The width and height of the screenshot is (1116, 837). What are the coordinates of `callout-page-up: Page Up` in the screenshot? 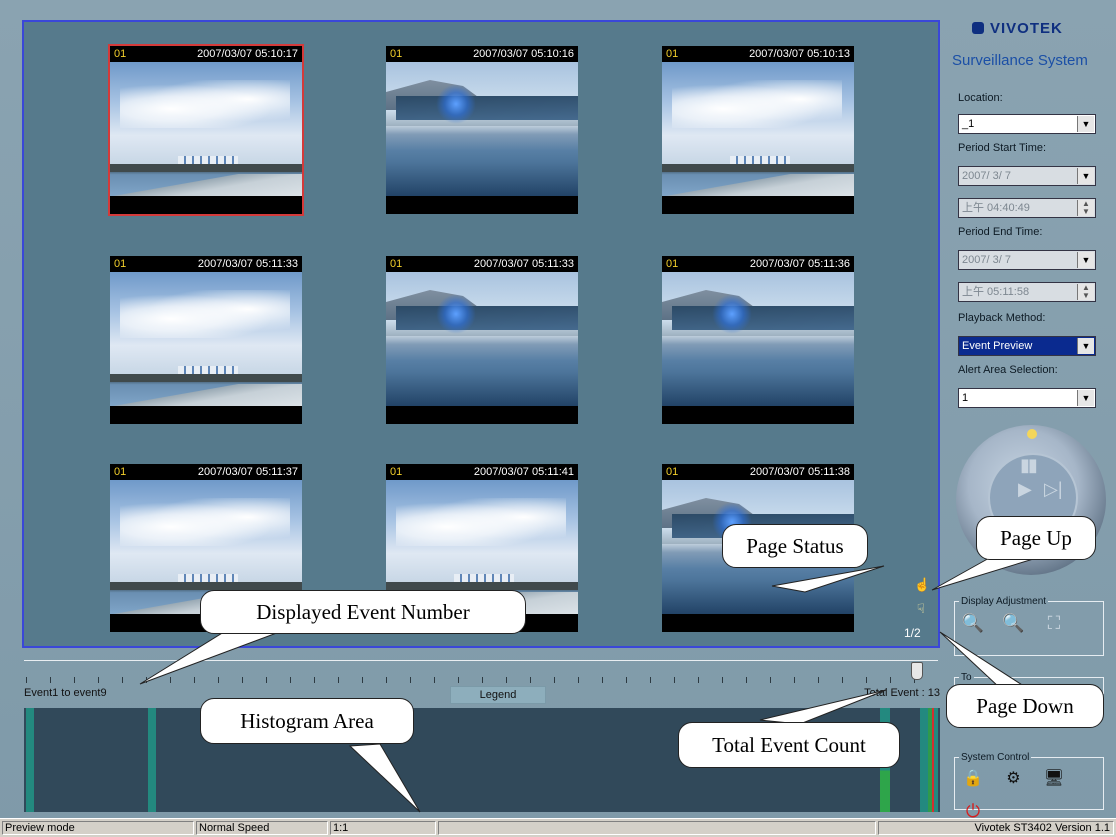 It's located at (1036, 538).